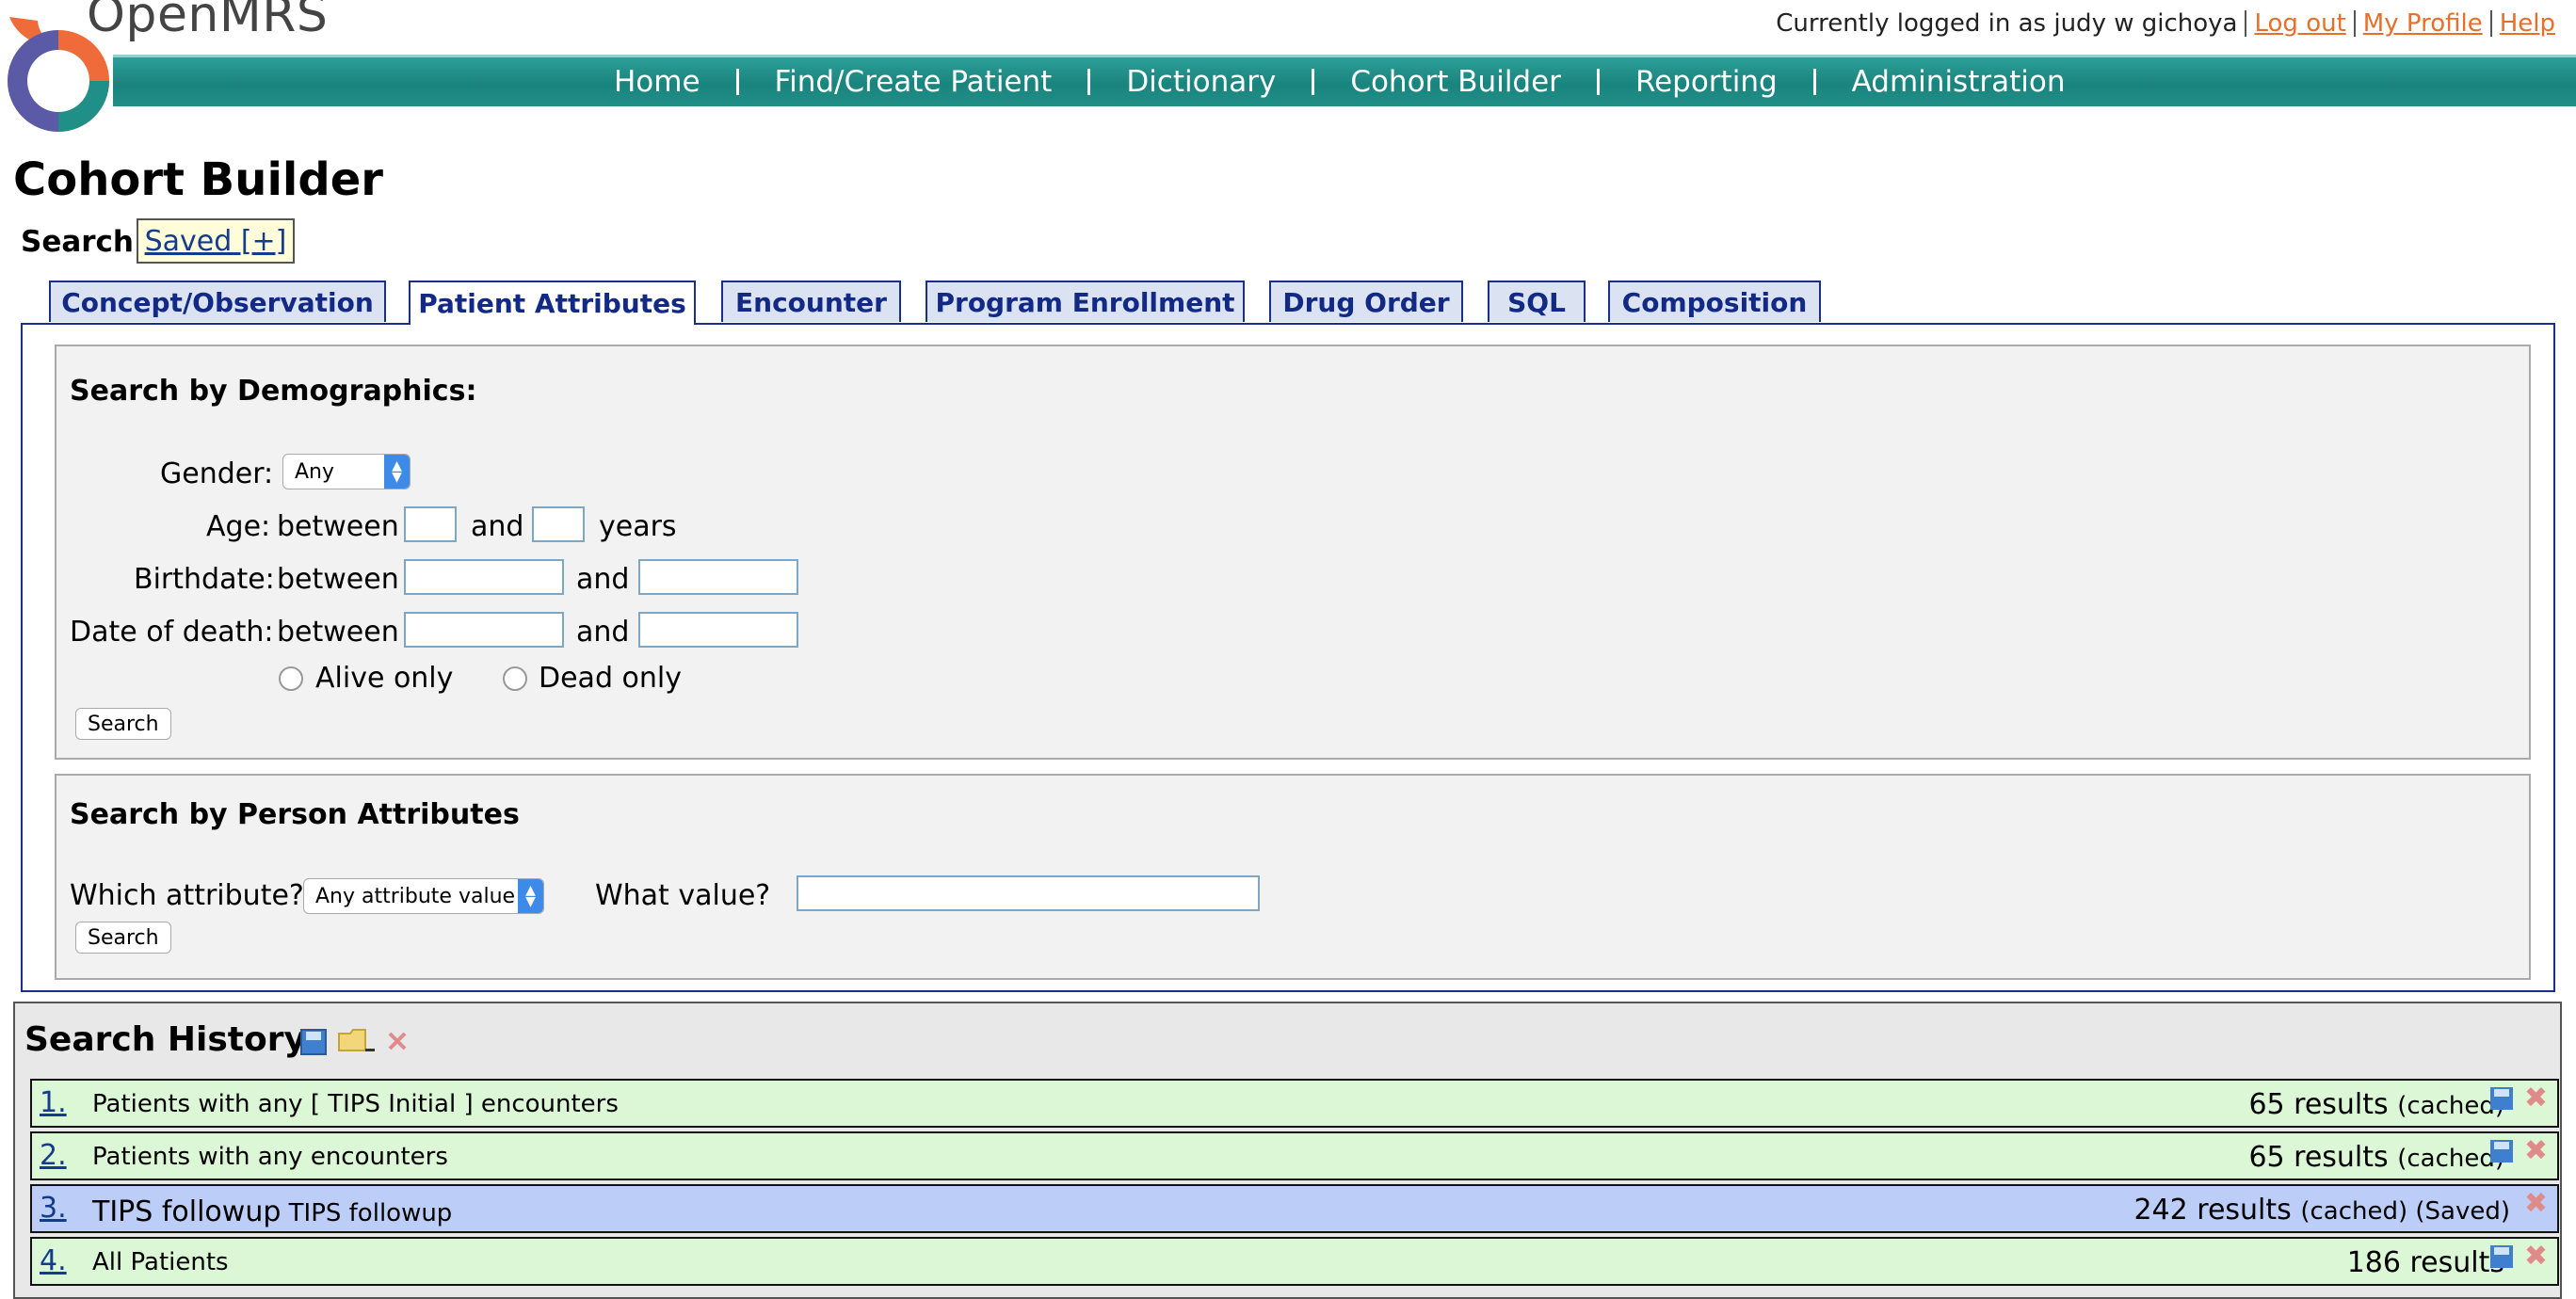 The width and height of the screenshot is (2576, 1299). What do you see at coordinates (291, 678) in the screenshot?
I see `alive-only-radio` at bounding box center [291, 678].